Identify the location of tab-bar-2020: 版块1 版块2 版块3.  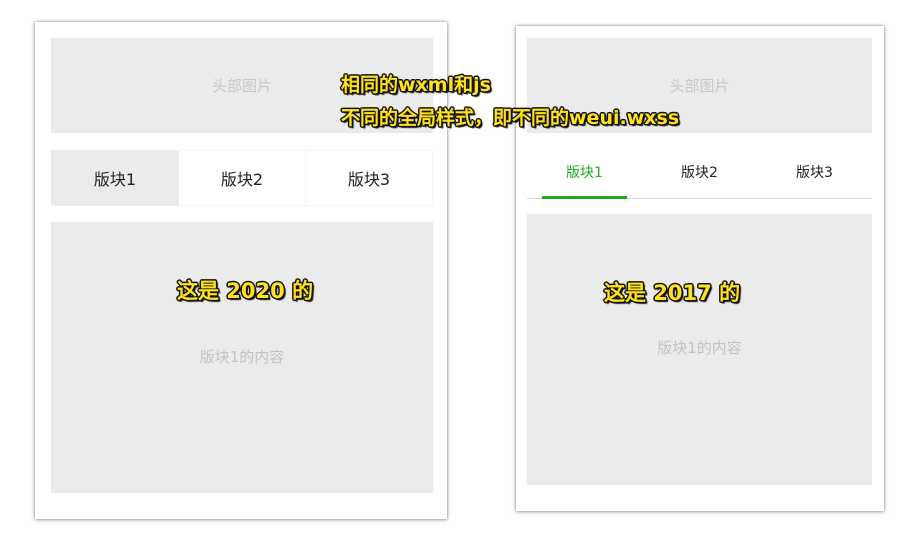
(242, 178).